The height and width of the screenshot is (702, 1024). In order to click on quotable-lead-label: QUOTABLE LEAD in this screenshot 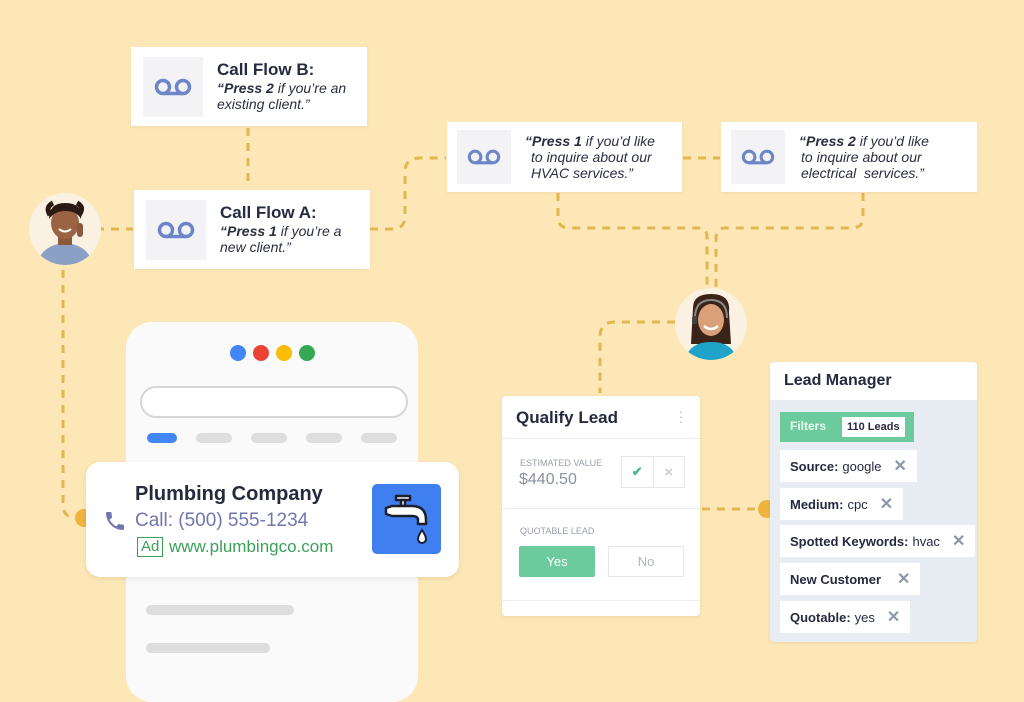, I will do `click(557, 531)`.